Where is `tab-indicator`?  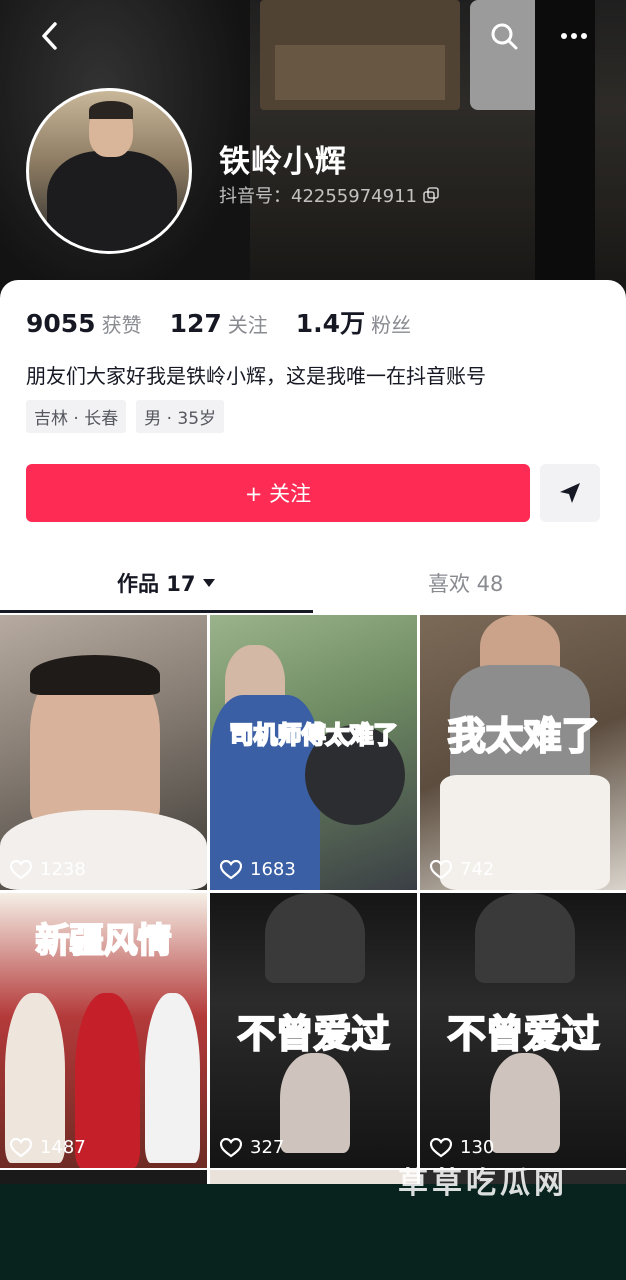 tab-indicator is located at coordinates (156, 611).